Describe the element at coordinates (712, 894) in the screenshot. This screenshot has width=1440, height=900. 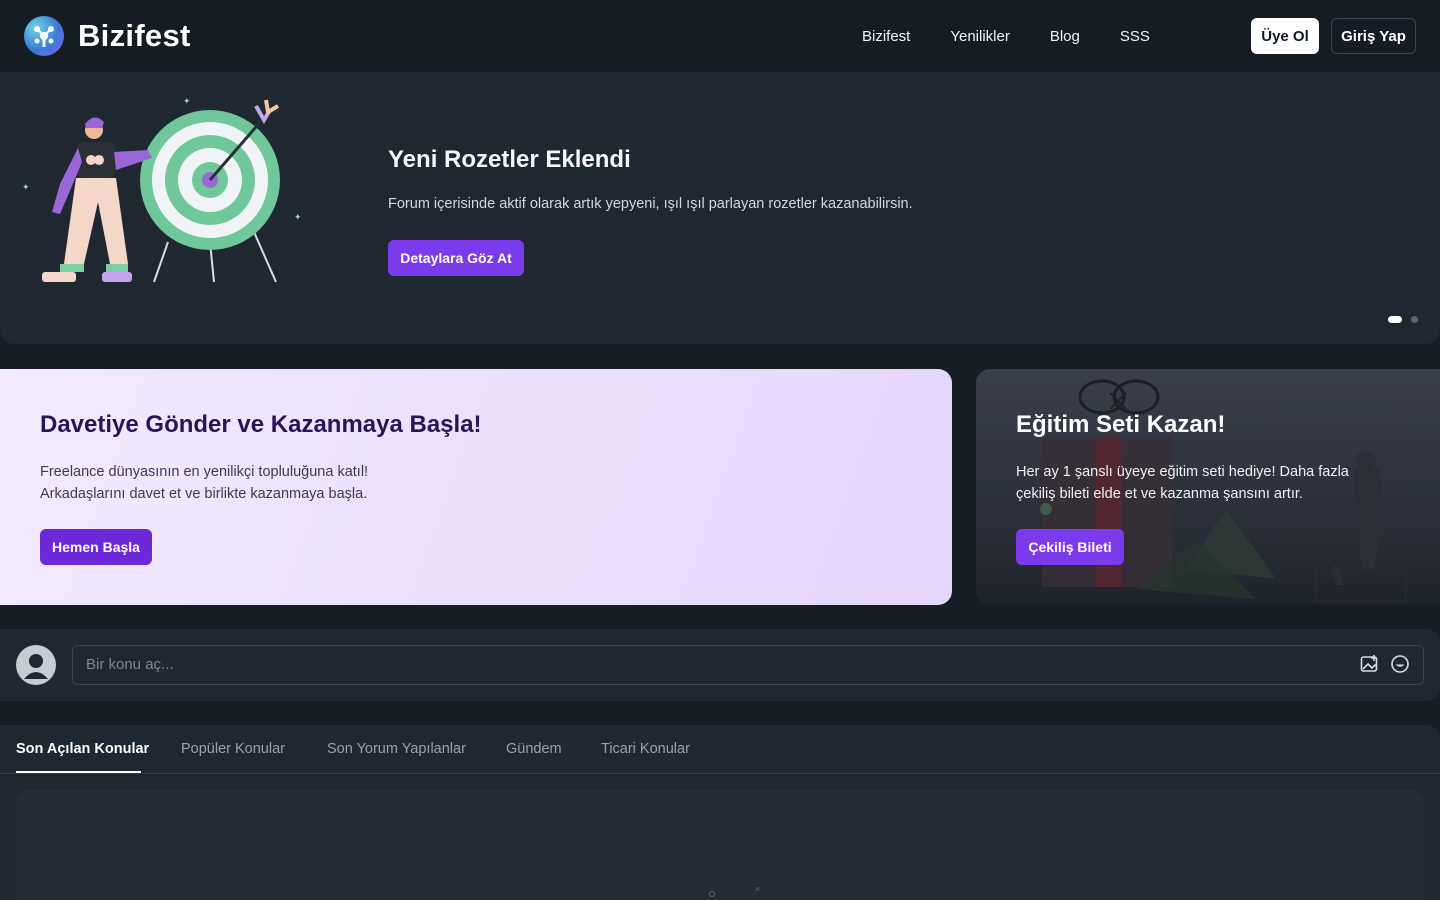
I see `decorative-circle` at that location.